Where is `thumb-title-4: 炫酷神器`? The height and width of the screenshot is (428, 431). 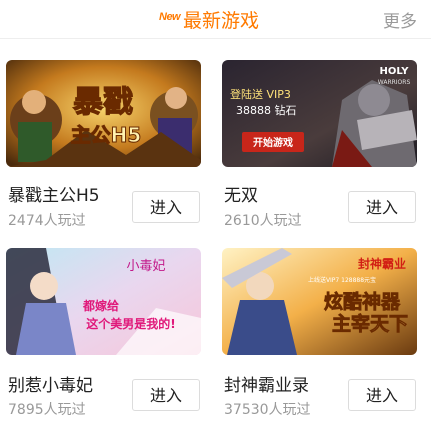 thumb-title-4: 炫酷神器 is located at coordinates (362, 301).